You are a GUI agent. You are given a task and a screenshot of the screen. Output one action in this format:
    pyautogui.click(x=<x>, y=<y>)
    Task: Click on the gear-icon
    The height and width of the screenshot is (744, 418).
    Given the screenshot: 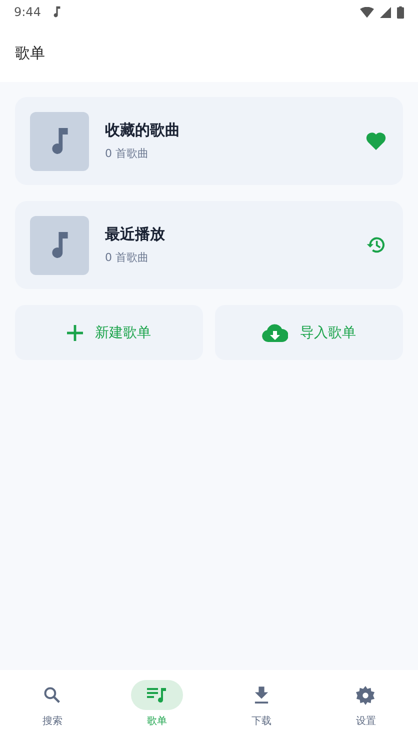 What is the action you would take?
    pyautogui.click(x=366, y=695)
    